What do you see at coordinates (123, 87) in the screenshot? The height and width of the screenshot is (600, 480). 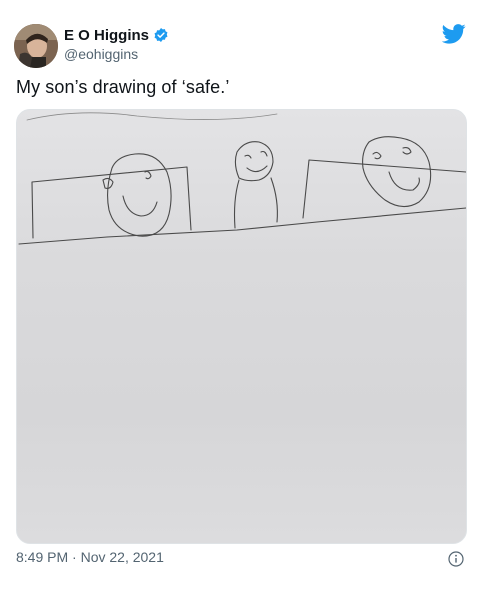 I see `tweet-text: My son’s drawing of ‘safe.’` at bounding box center [123, 87].